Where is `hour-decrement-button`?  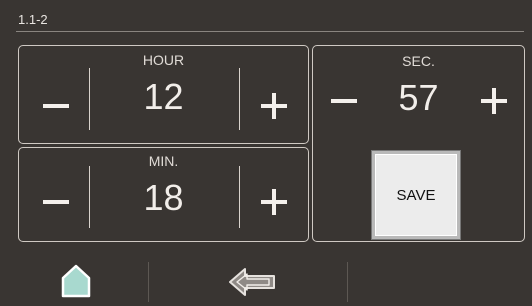
hour-decrement-button is located at coordinates (56, 106).